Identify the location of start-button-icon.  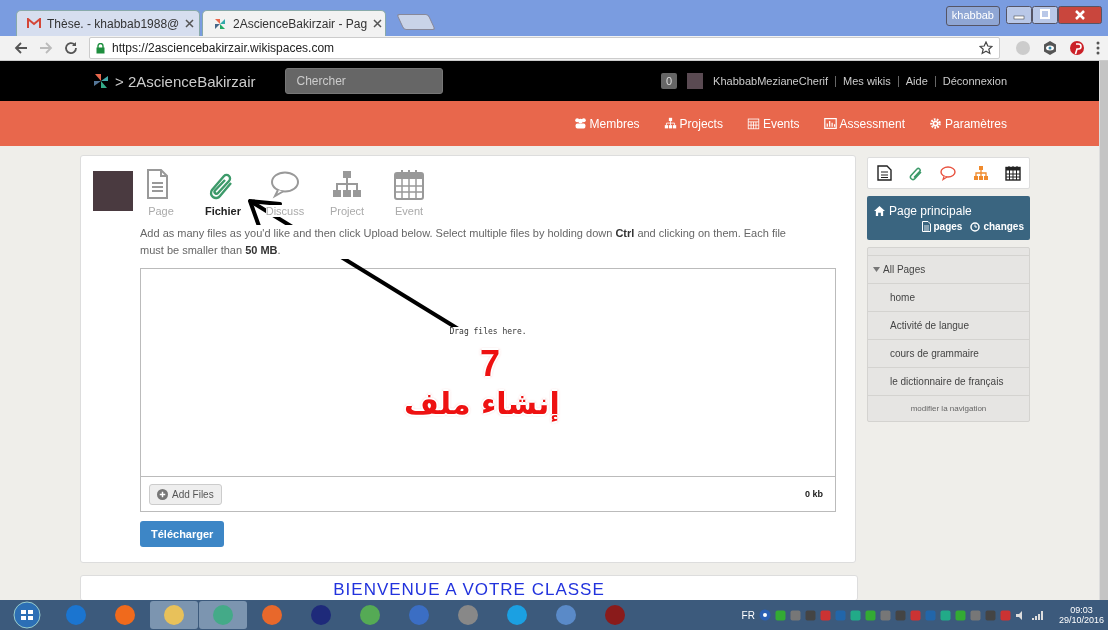
(27, 615).